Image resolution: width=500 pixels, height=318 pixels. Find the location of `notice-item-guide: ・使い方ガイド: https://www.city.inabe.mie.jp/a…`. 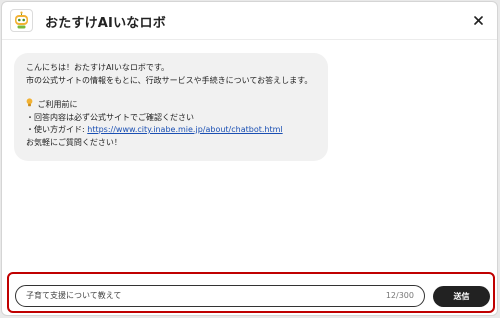

notice-item-guide: ・使い方ガイド: https://www.city.inabe.mie.jp/a… is located at coordinates (171, 130).